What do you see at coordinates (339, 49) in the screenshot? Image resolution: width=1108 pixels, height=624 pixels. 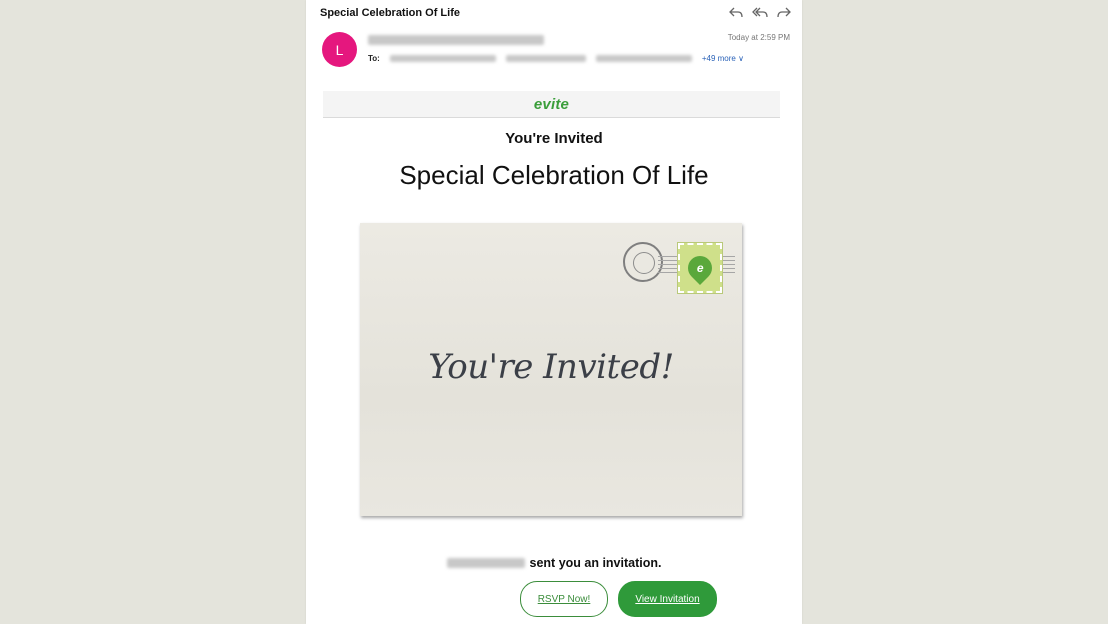 I see `sender-avatar: L` at bounding box center [339, 49].